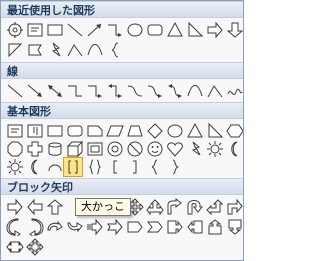 The image size is (320, 261). Describe the element at coordinates (175, 149) in the screenshot. I see `heart-shape-icon` at that location.